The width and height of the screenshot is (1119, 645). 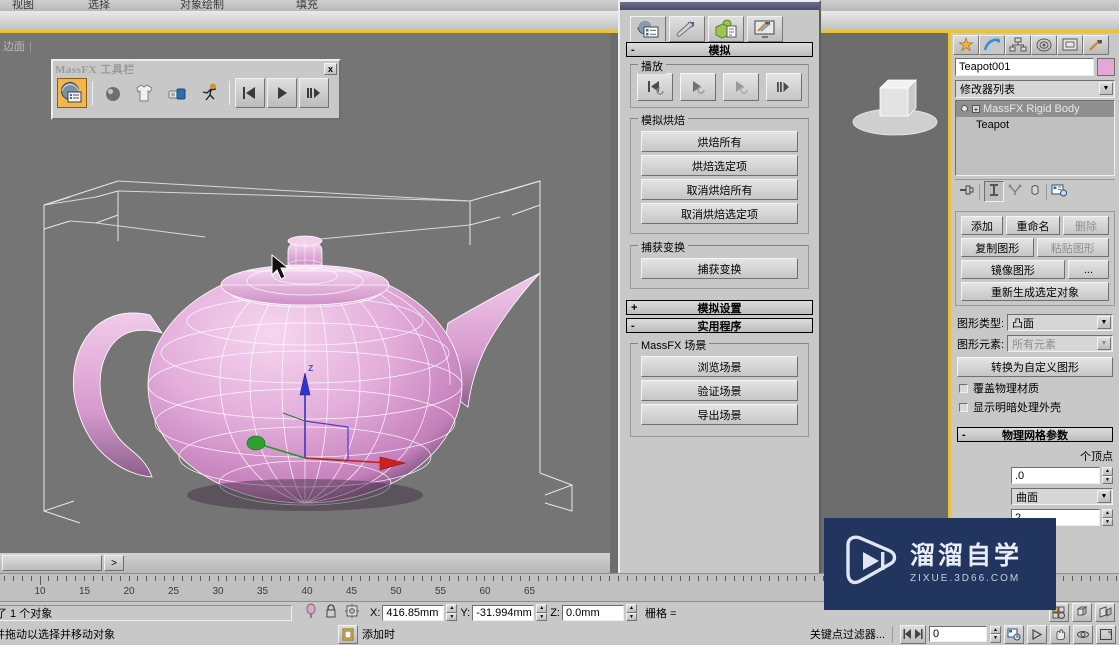 What do you see at coordinates (452, 612) in the screenshot?
I see `x-spinner: ▲ ▼` at bounding box center [452, 612].